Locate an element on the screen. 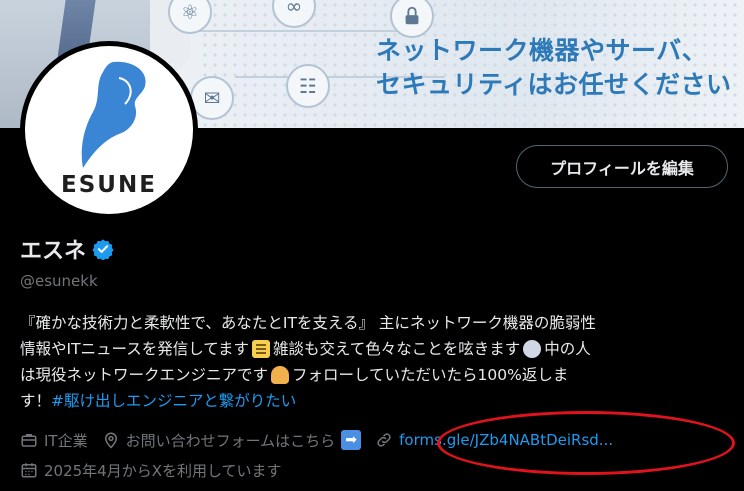 This screenshot has height=491, width=744. right-arrow-emoji-icon: ➡ is located at coordinates (351, 440).